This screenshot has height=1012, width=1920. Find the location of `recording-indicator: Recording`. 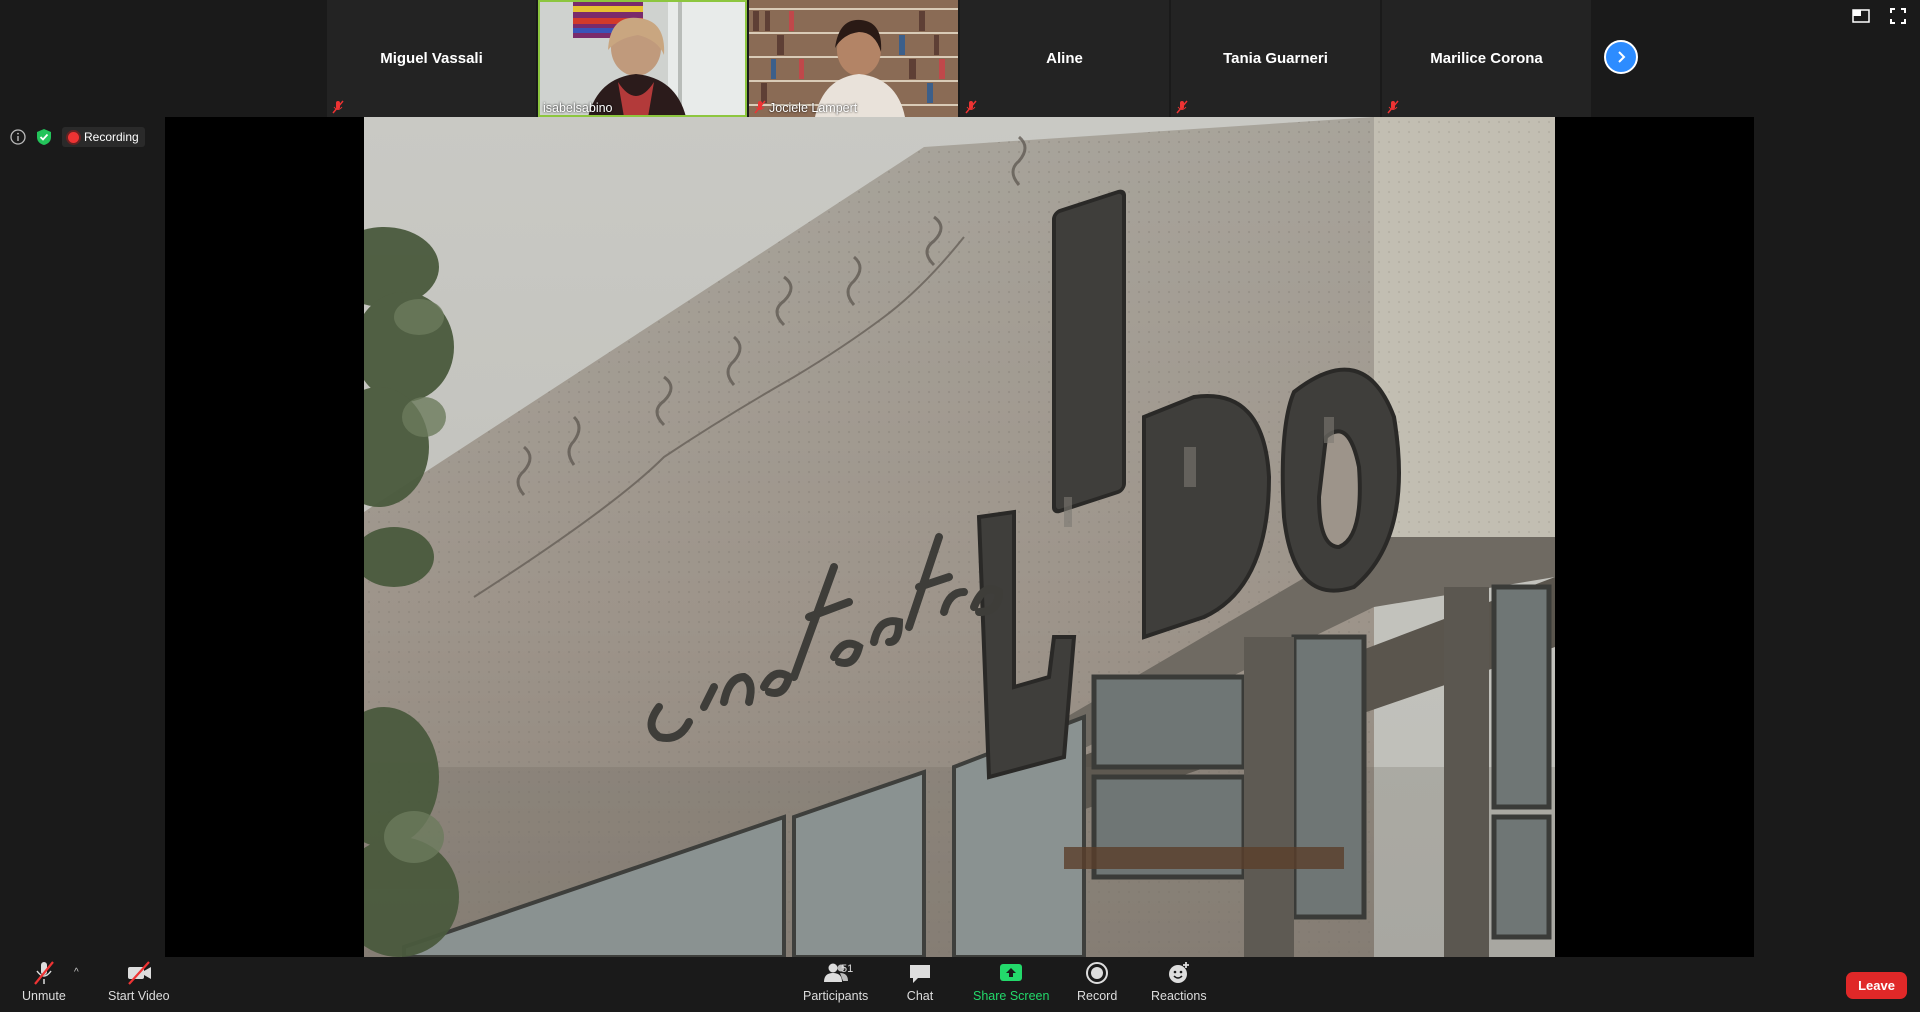

recording-indicator: Recording is located at coordinates (103, 137).